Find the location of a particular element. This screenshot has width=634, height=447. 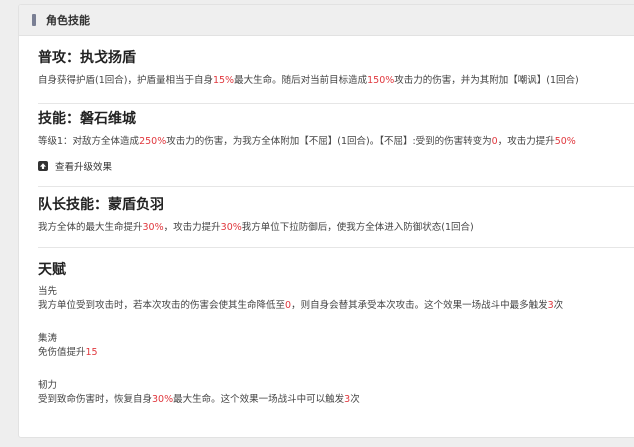

view-upgrade-label: 查看升级效果 is located at coordinates (84, 167).